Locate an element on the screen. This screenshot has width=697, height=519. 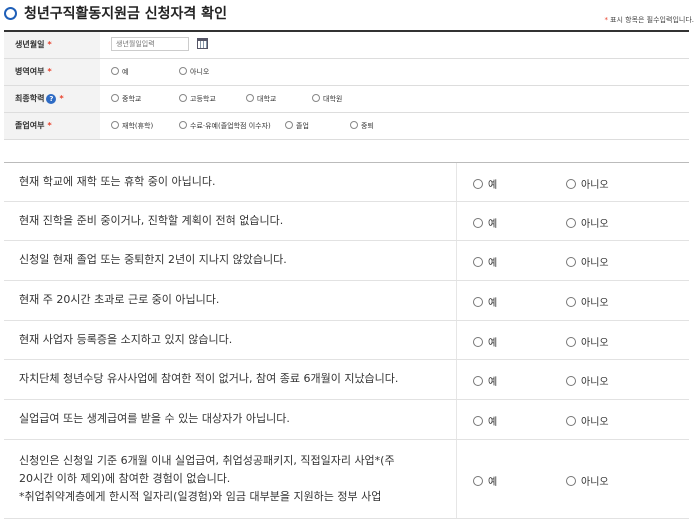
question-row: 현재 주 20시간 초과로 근로 중이 아닙니다. 예 아니오 is located at coordinates (347, 301).